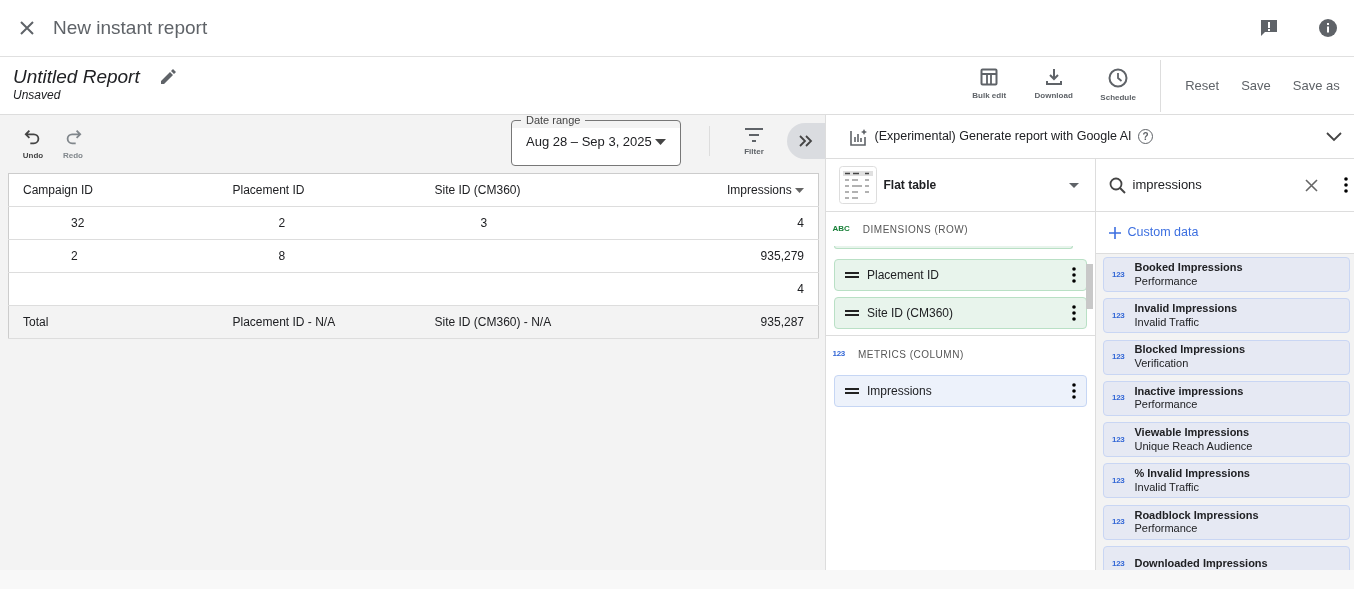 Image resolution: width=1354 pixels, height=589 pixels. What do you see at coordinates (1327, 28) in the screenshot?
I see `info-icon` at bounding box center [1327, 28].